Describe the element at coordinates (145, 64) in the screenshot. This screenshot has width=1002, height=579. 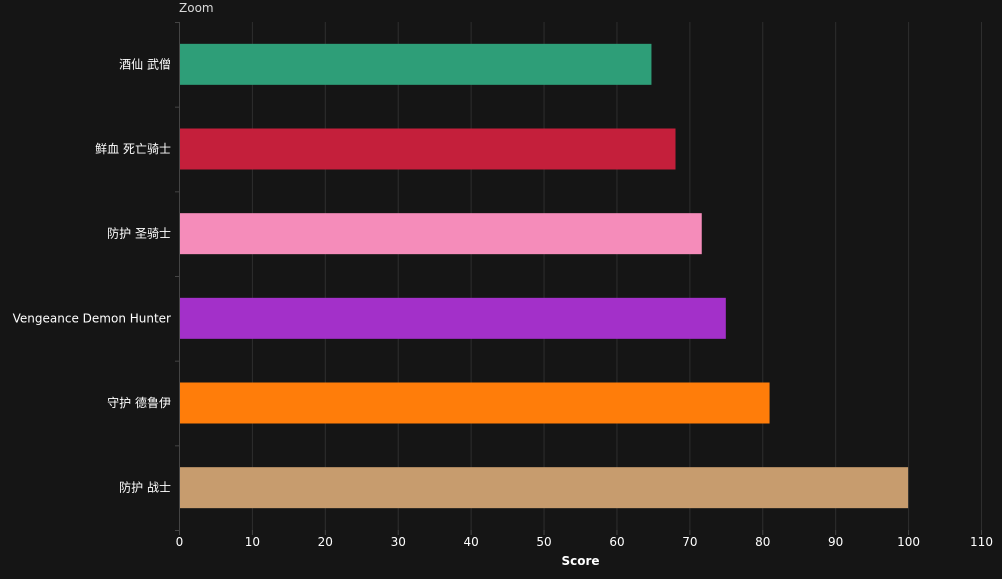
I see `category-label: 酒仙 武僧` at that location.